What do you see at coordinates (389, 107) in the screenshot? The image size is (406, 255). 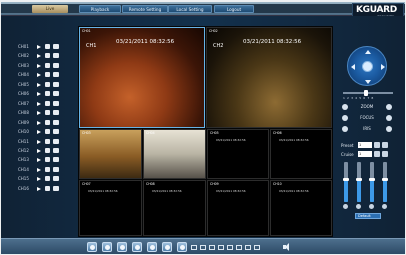 I see `zoom-in-icon` at bounding box center [389, 107].